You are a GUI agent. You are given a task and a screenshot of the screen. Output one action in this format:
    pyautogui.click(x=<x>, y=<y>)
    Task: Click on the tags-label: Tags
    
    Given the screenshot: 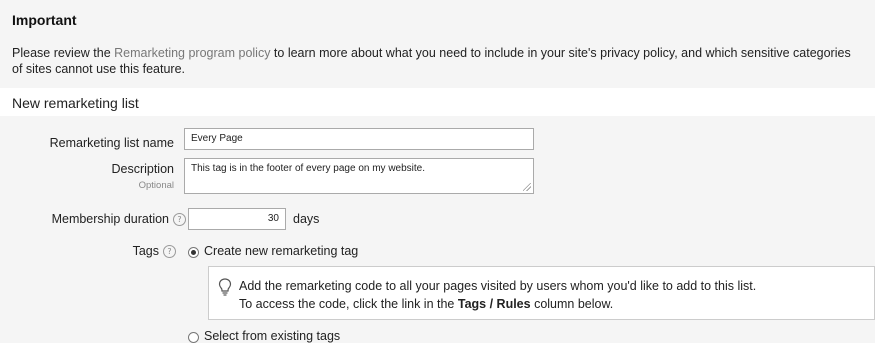 What is the action you would take?
    pyautogui.click(x=145, y=251)
    